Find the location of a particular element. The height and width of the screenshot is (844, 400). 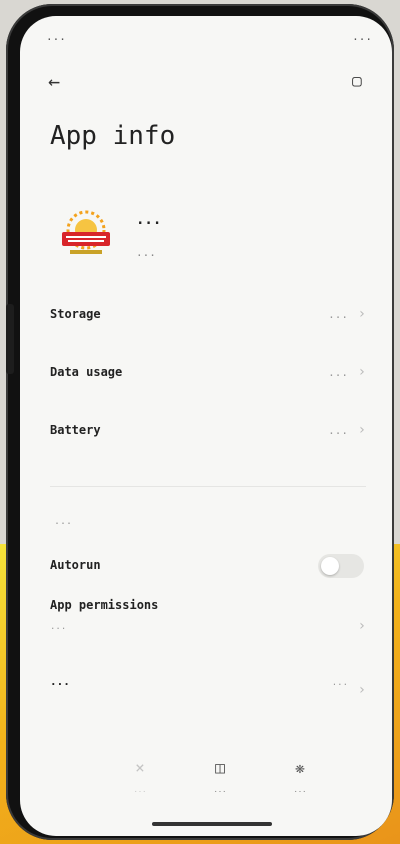

row-open-by-default: ... ... › is located at coordinates (208, 696).